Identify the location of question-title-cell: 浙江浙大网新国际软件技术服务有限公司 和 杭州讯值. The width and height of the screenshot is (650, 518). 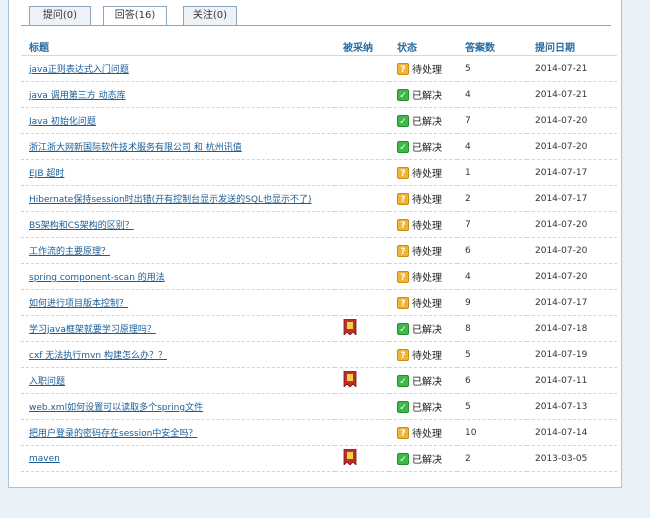
(178, 146).